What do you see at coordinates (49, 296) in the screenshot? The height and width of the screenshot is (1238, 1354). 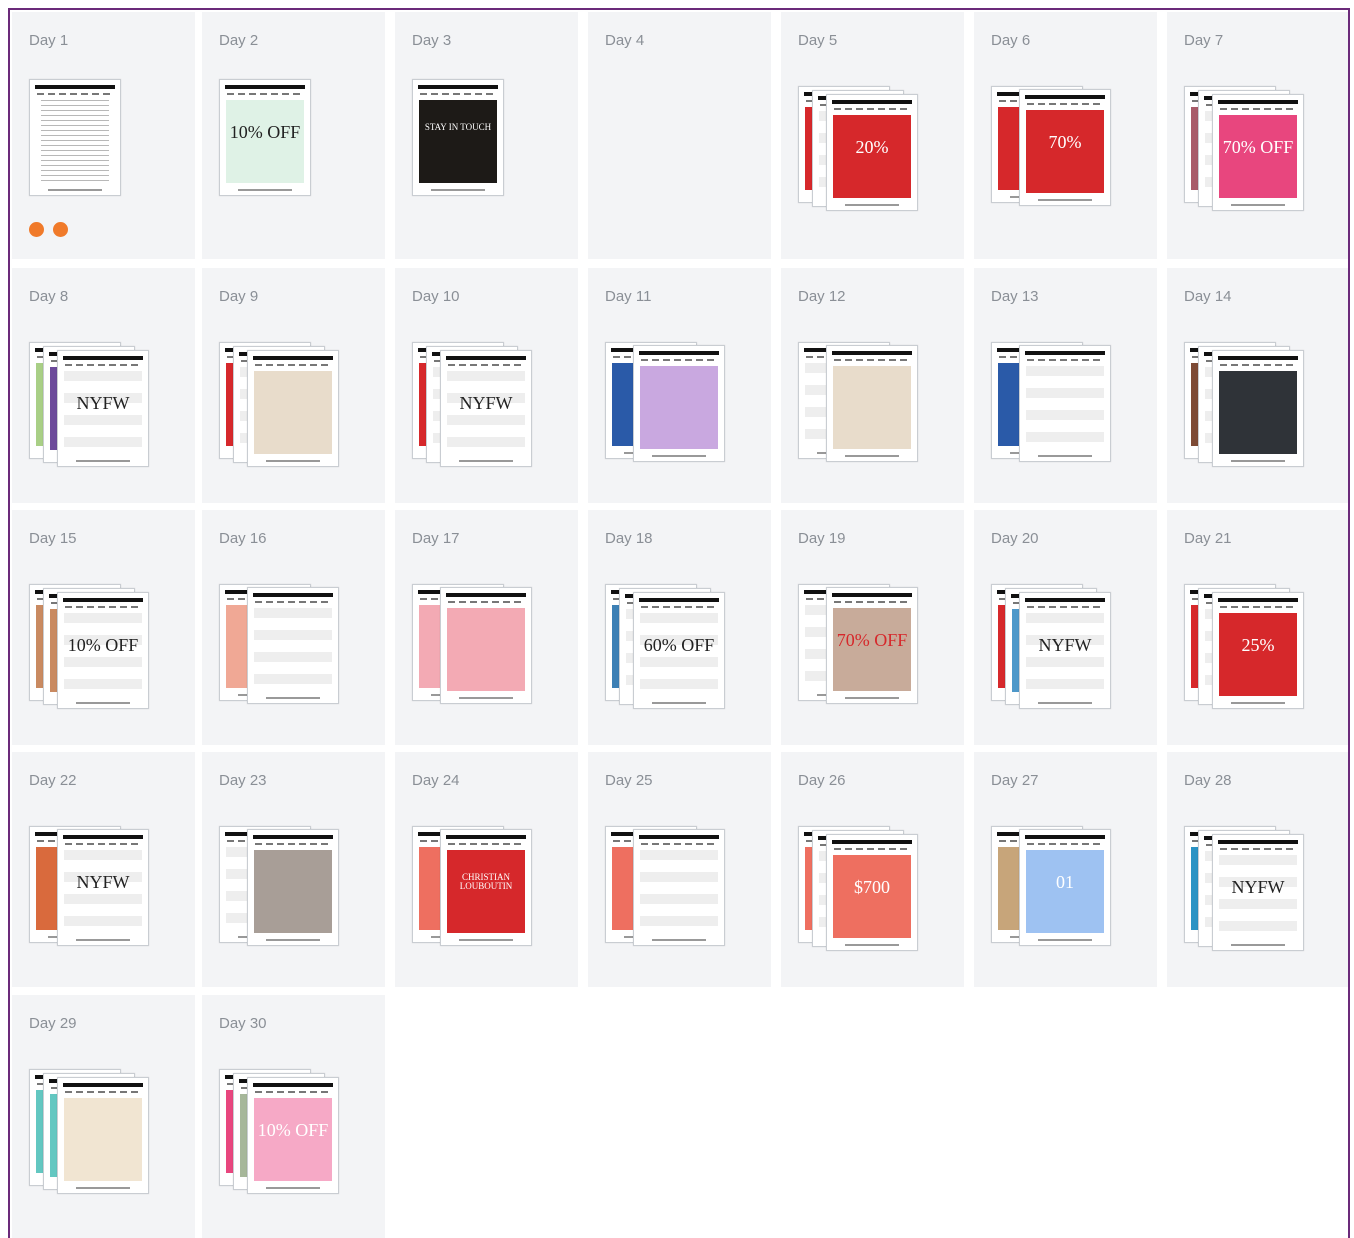 I see `day-label: Day 8` at bounding box center [49, 296].